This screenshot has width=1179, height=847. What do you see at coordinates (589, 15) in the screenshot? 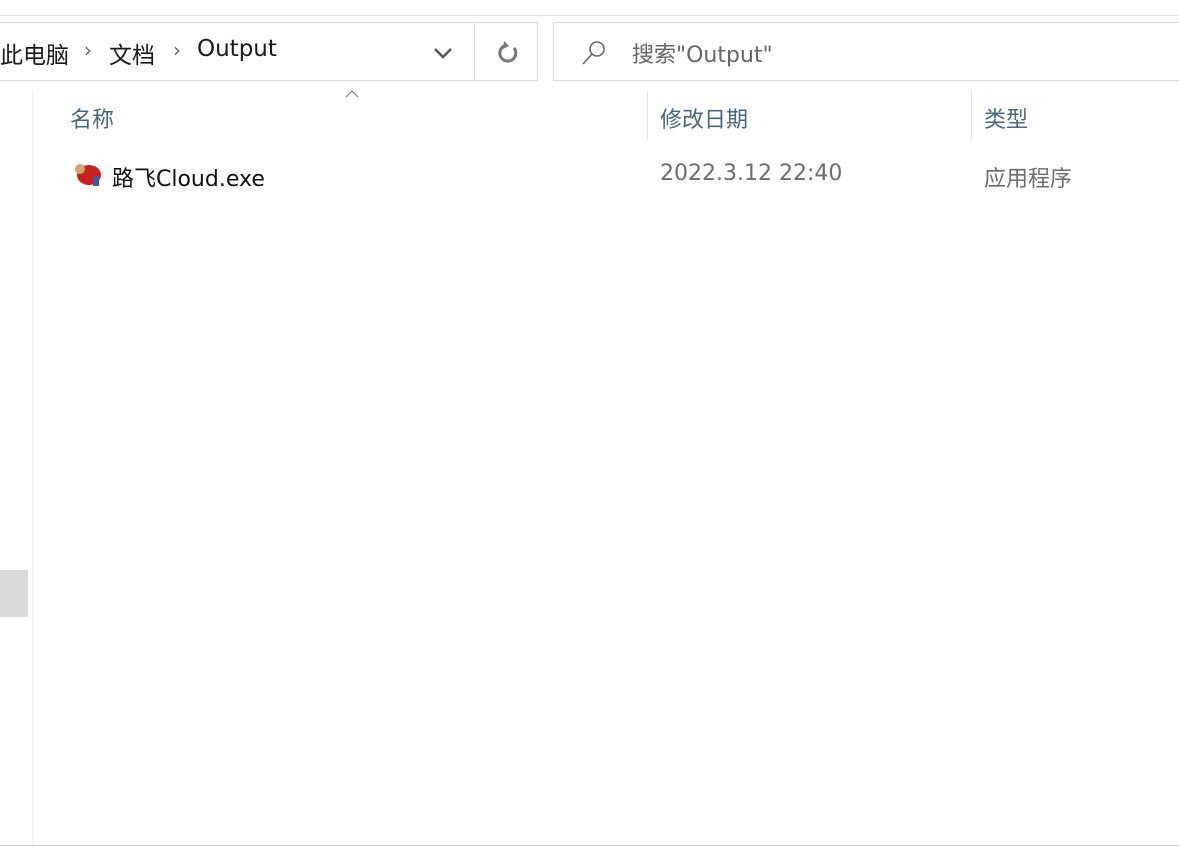
I see `ribbon-divider` at bounding box center [589, 15].